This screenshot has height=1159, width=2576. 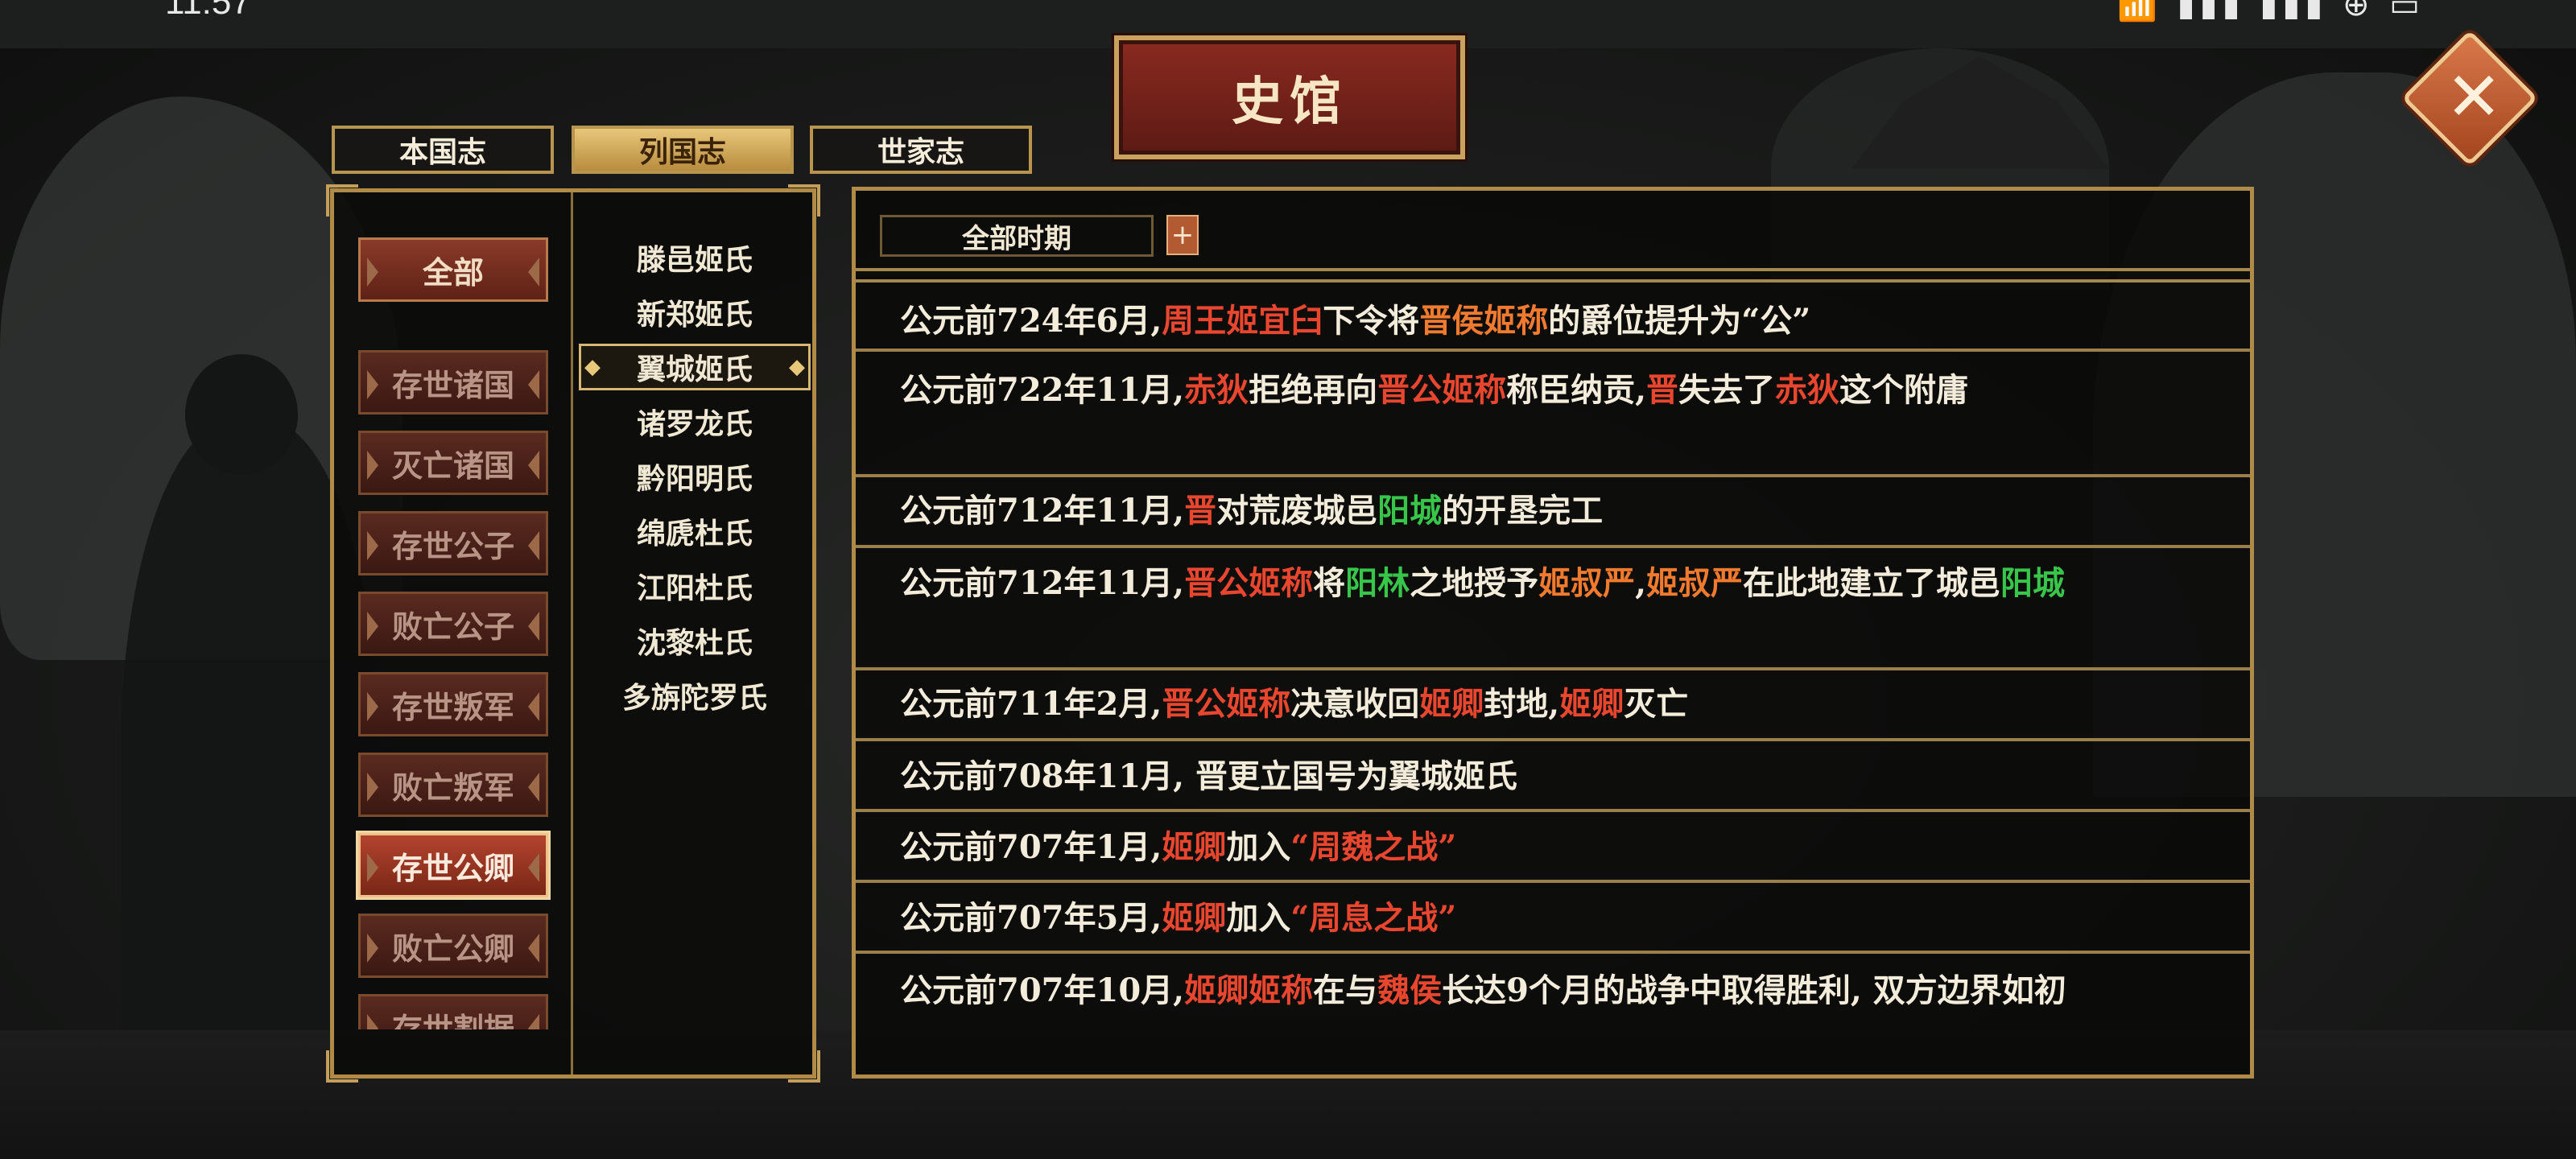 I want to click on event-entry: 公元前708年11月, 晋更立国号为翼城姬氏, so click(x=1560, y=776).